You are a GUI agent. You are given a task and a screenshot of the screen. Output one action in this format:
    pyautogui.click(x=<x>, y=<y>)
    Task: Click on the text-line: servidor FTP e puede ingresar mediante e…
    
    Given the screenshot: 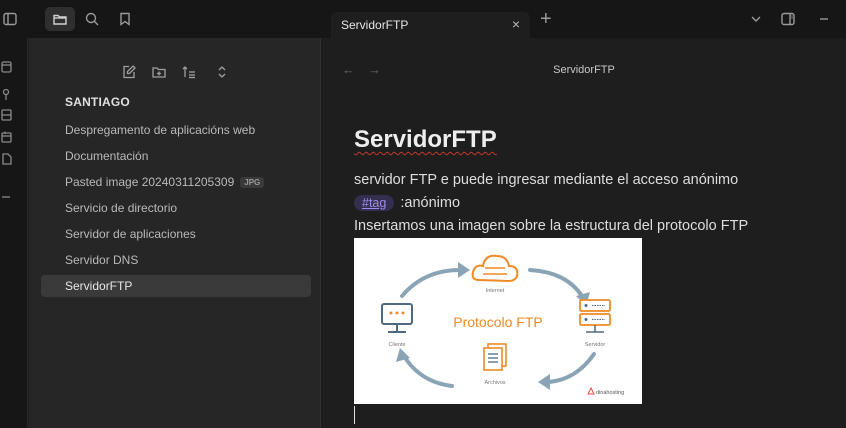 What is the action you would take?
    pyautogui.click(x=546, y=180)
    